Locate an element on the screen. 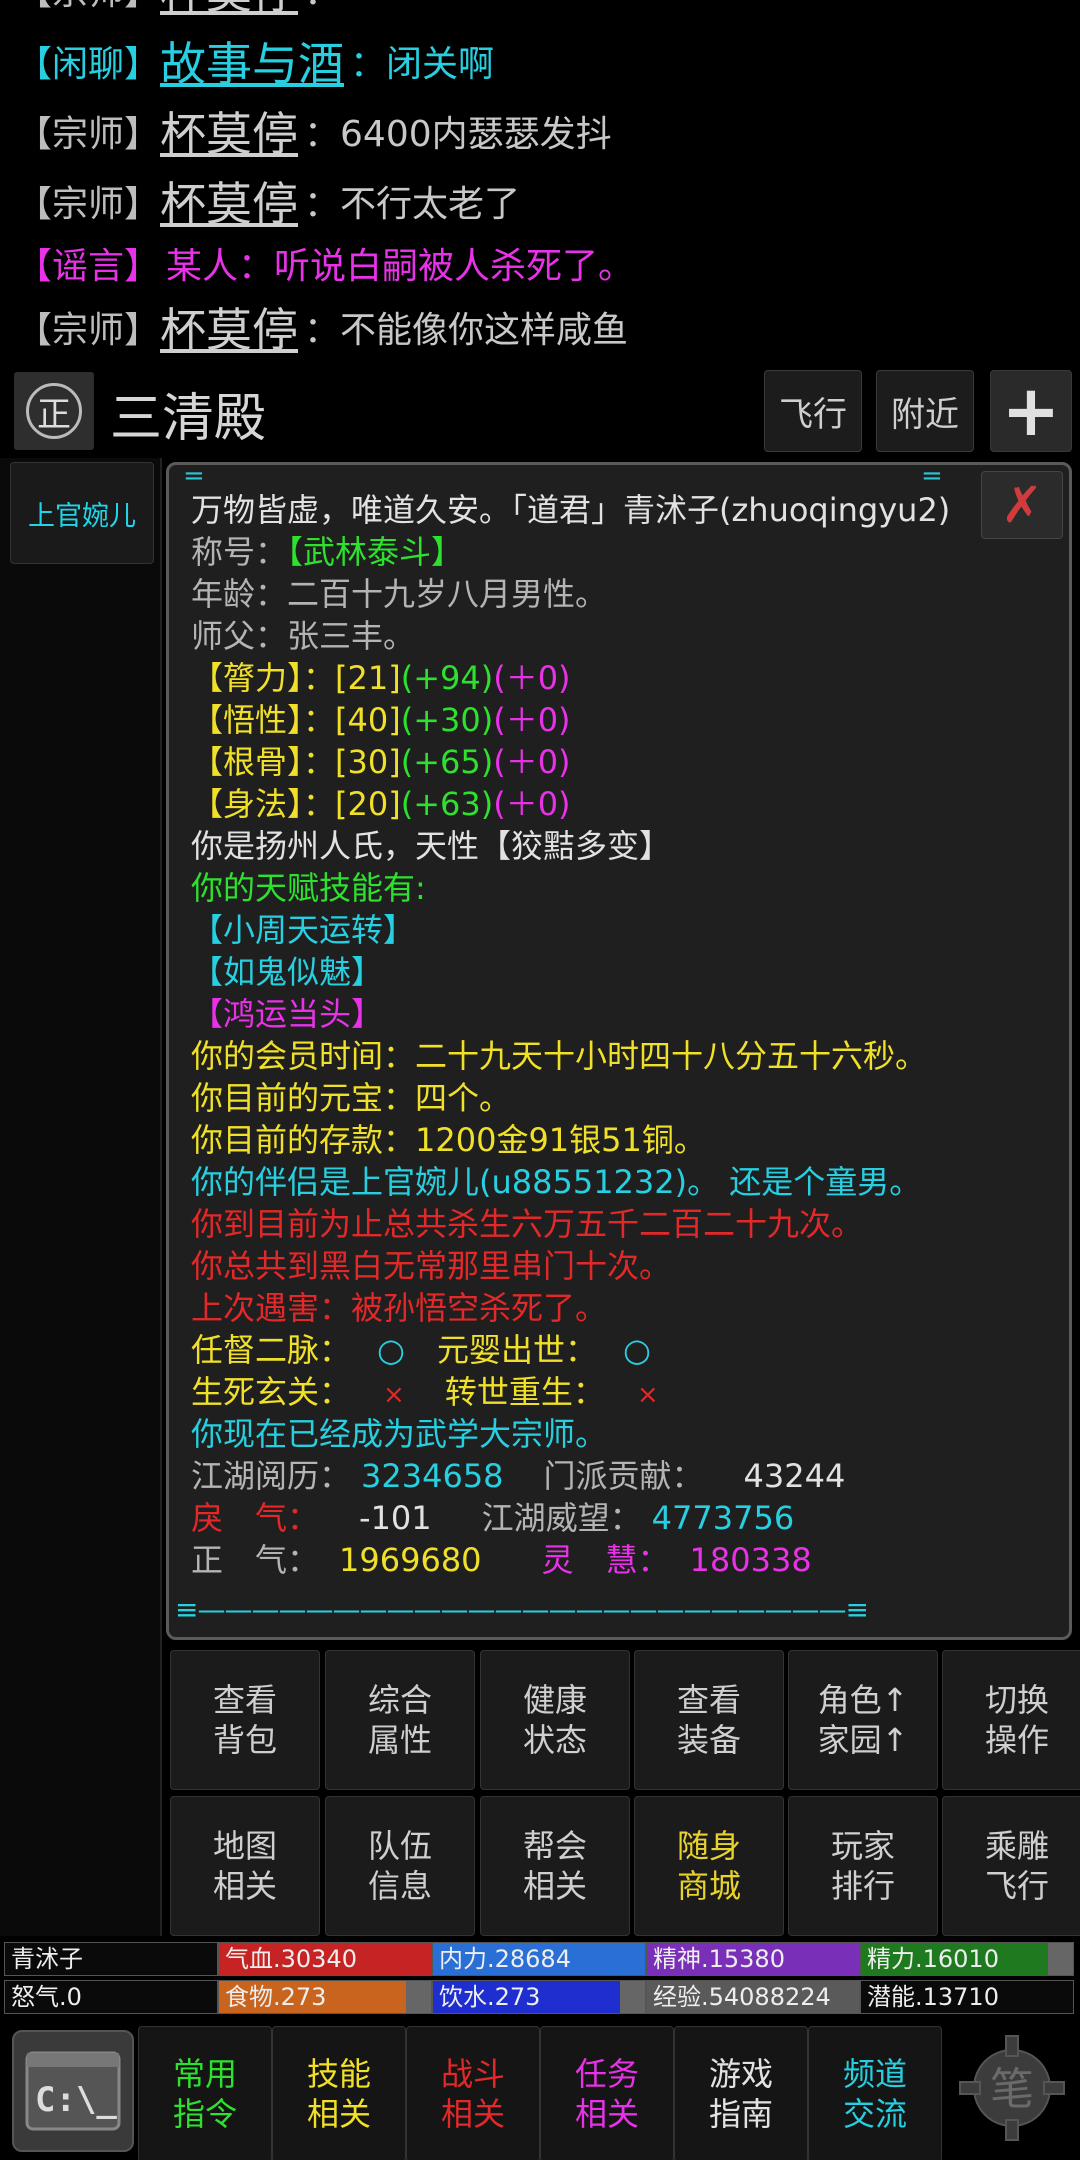 The height and width of the screenshot is (2160, 1080). alignment-badge-icon: 正 is located at coordinates (54, 411).